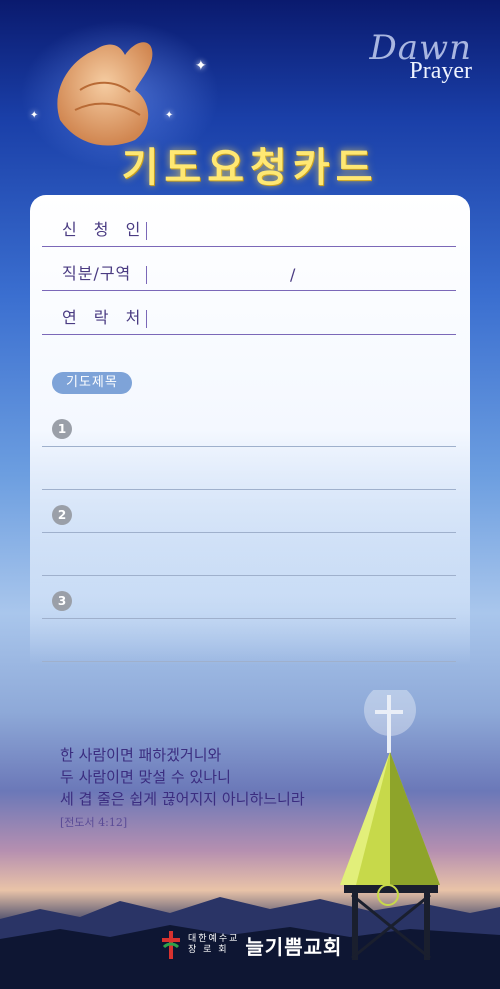 This screenshot has height=989, width=500. Describe the element at coordinates (294, 946) in the screenshot. I see `church-name: 늘기쁨교회` at that location.